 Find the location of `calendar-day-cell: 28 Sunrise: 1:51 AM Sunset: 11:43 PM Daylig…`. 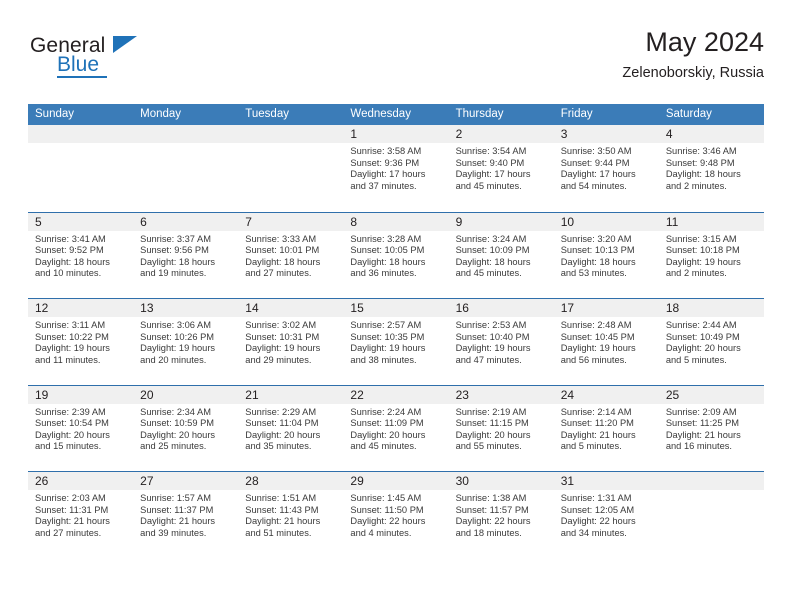

calendar-day-cell: 28 Sunrise: 1:51 AM Sunset: 11:43 PM Daylig… is located at coordinates (291, 515).